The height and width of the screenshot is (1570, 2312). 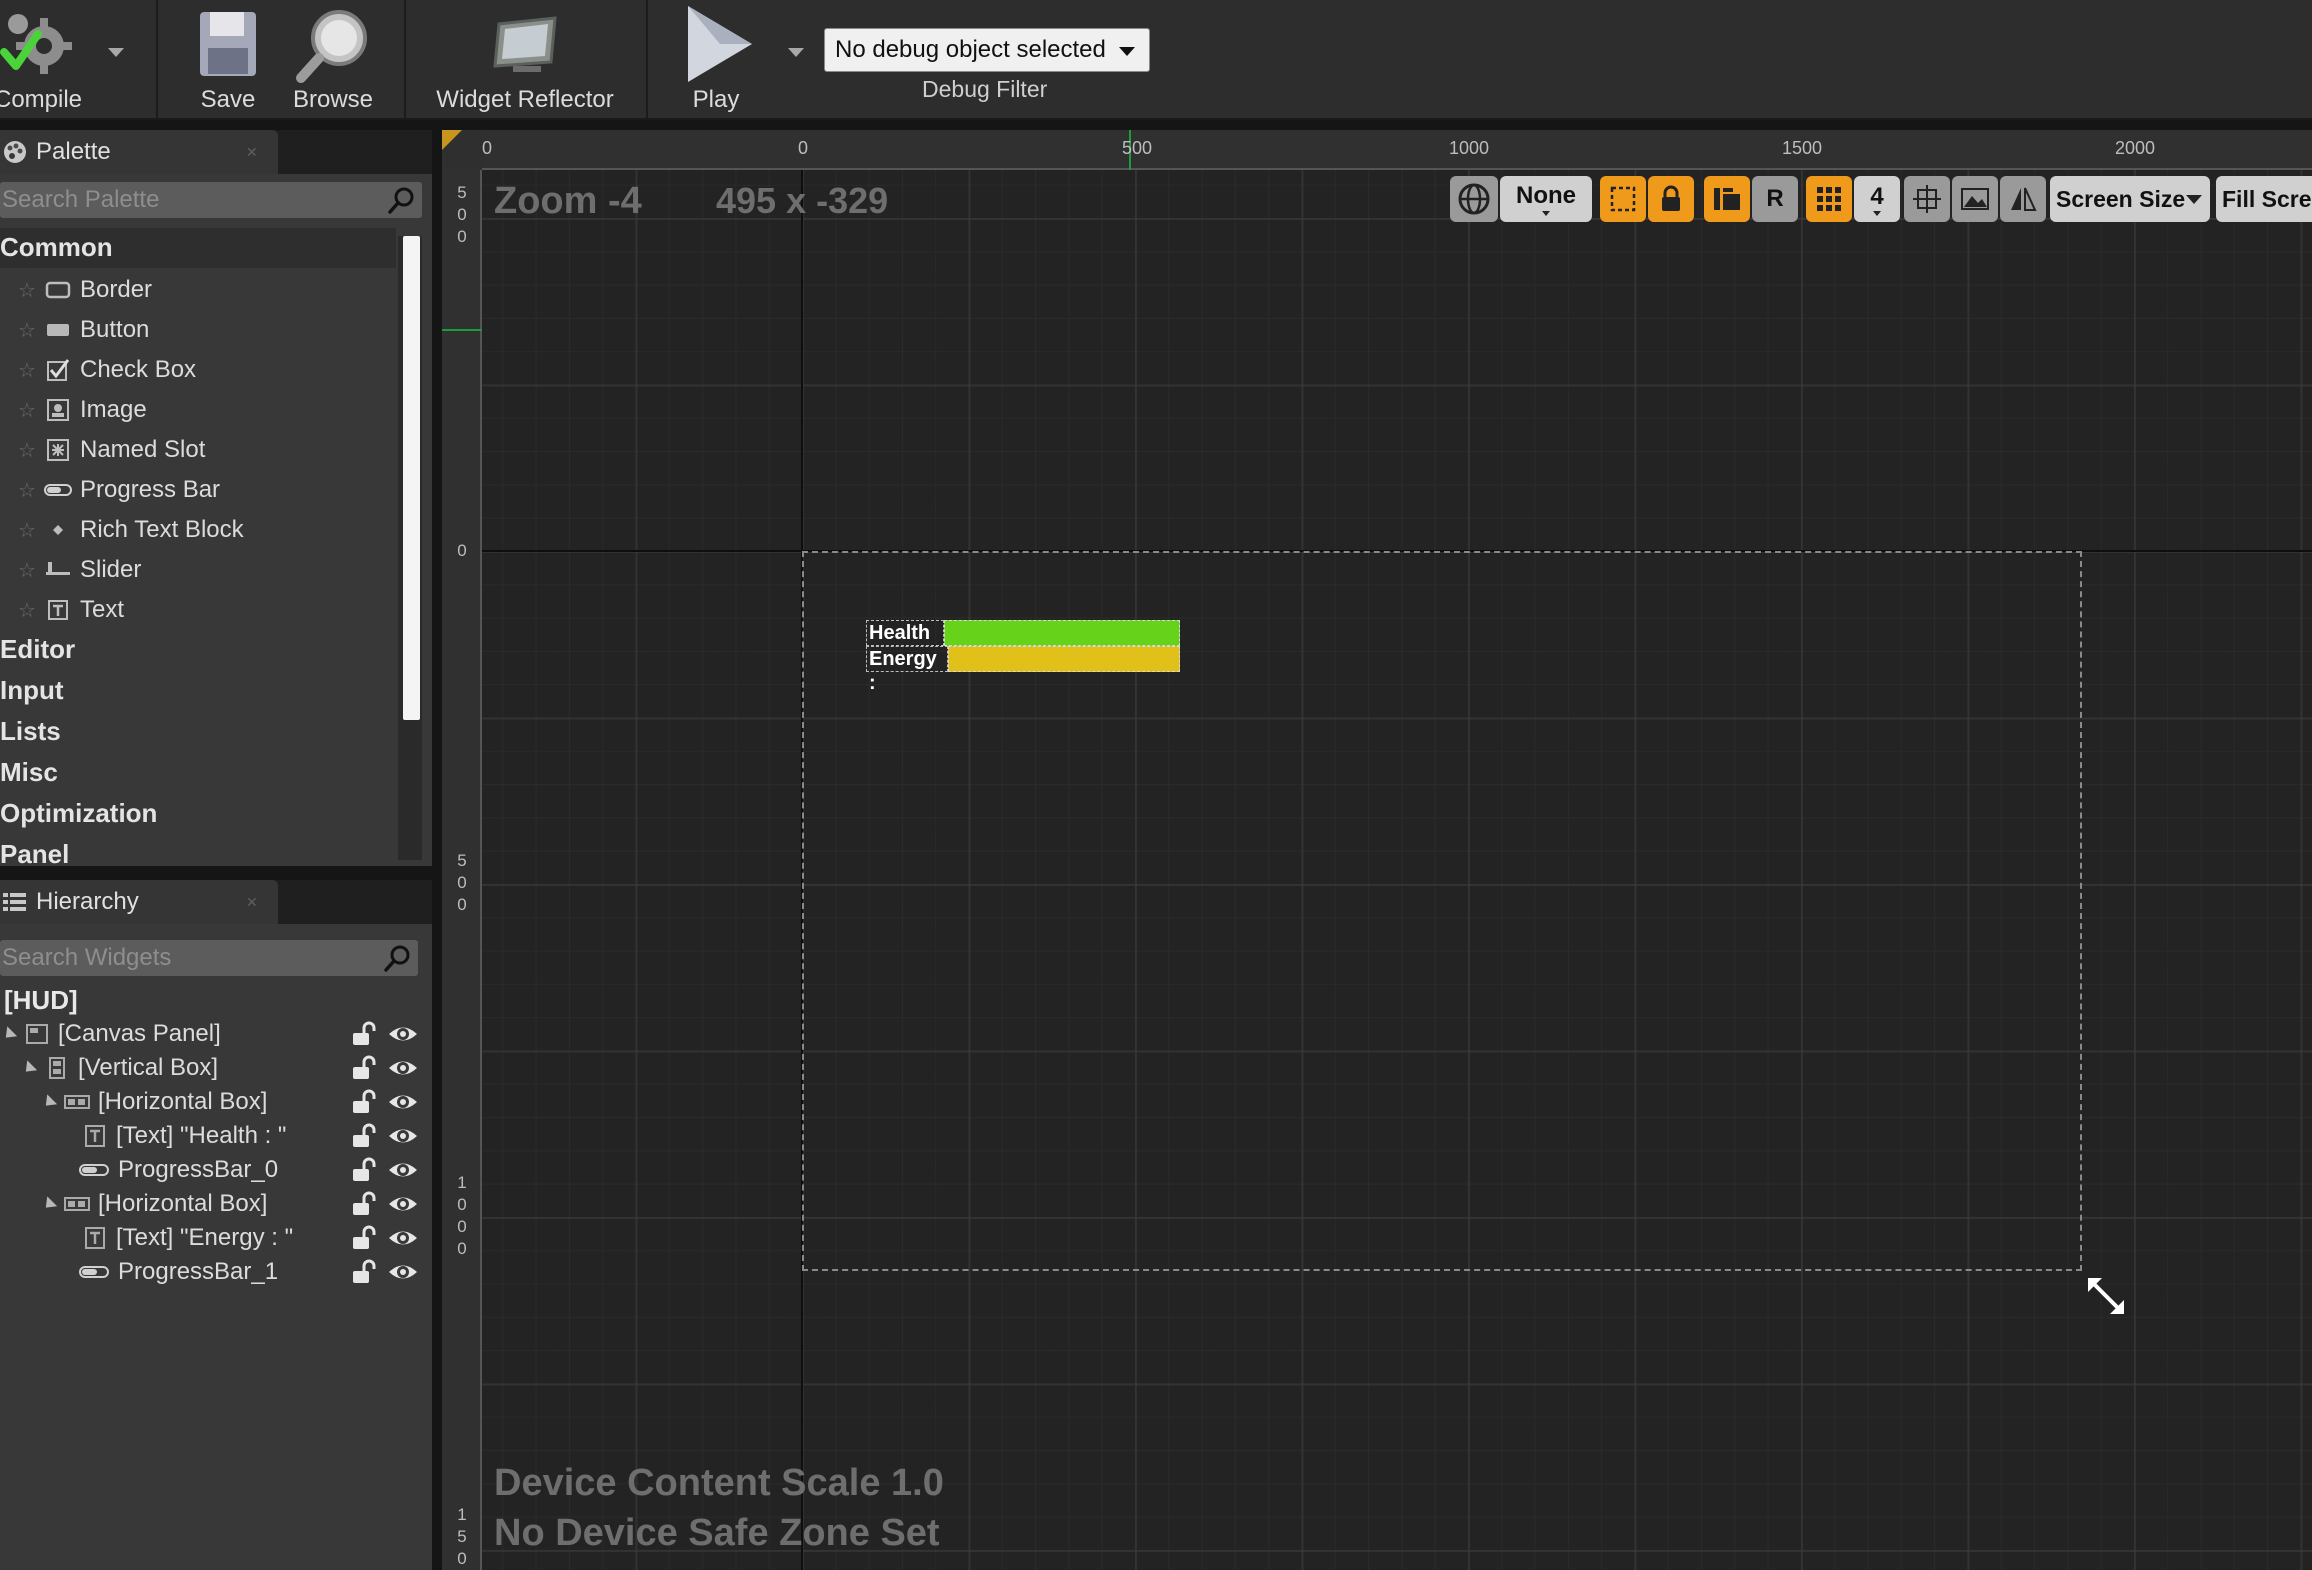 I want to click on palette-category-lists: Lists, so click(x=198, y=732).